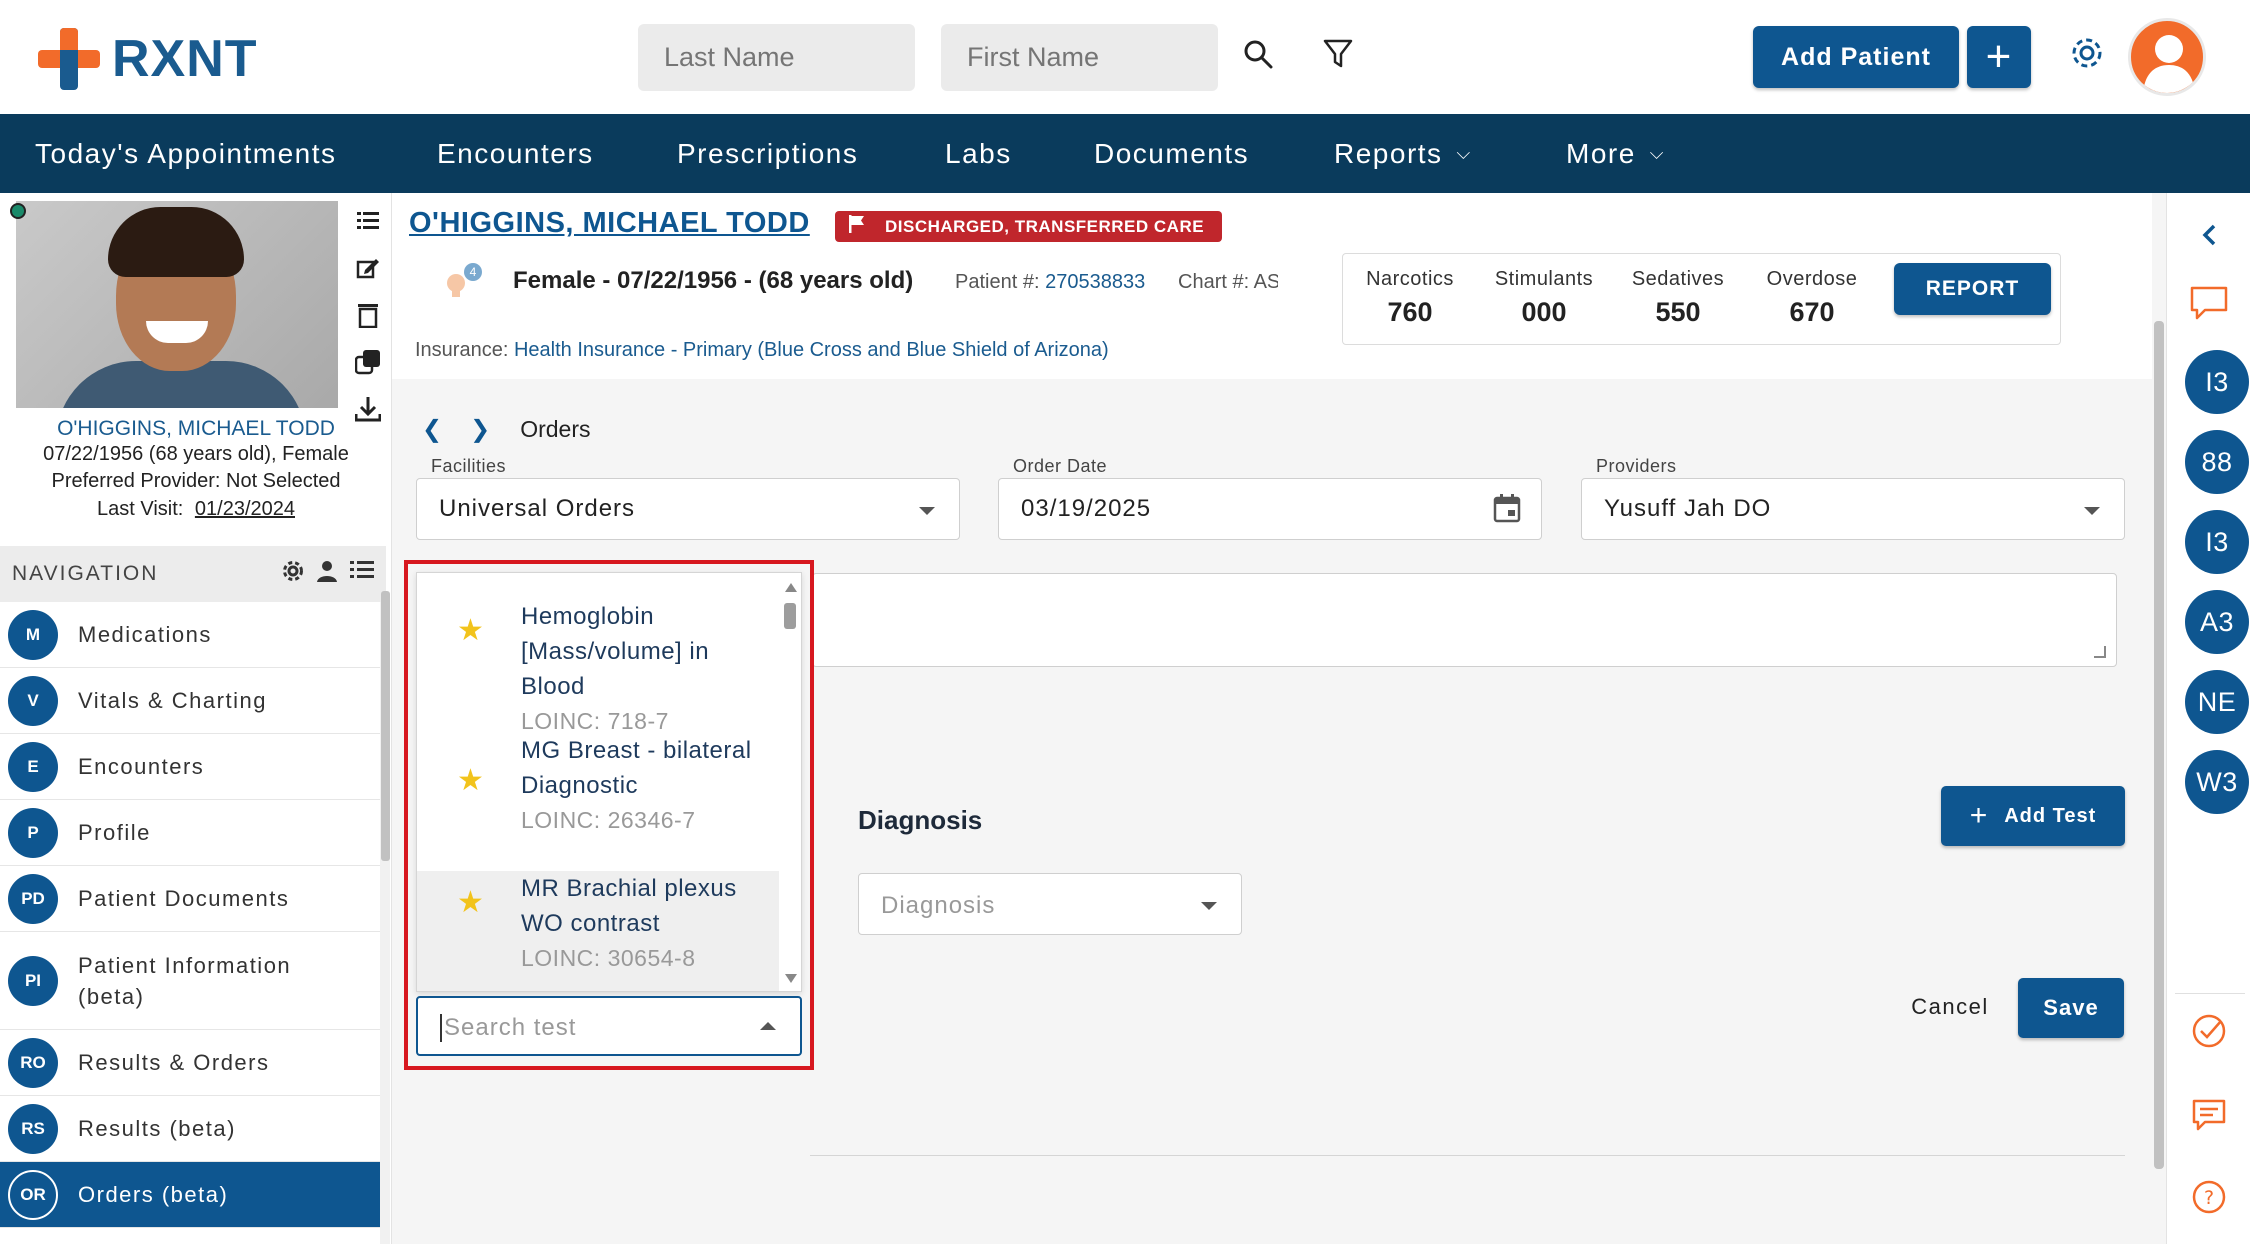  I want to click on help-question-icon: ?, so click(2208, 1197).